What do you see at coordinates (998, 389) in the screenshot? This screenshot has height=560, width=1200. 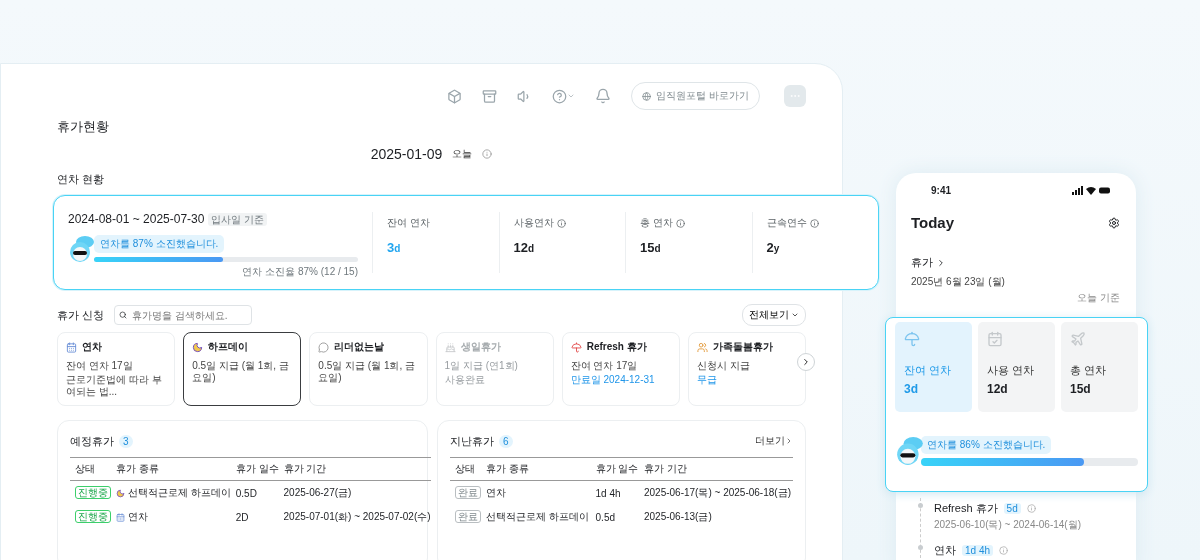 I see `tile-value: 12d` at bounding box center [998, 389].